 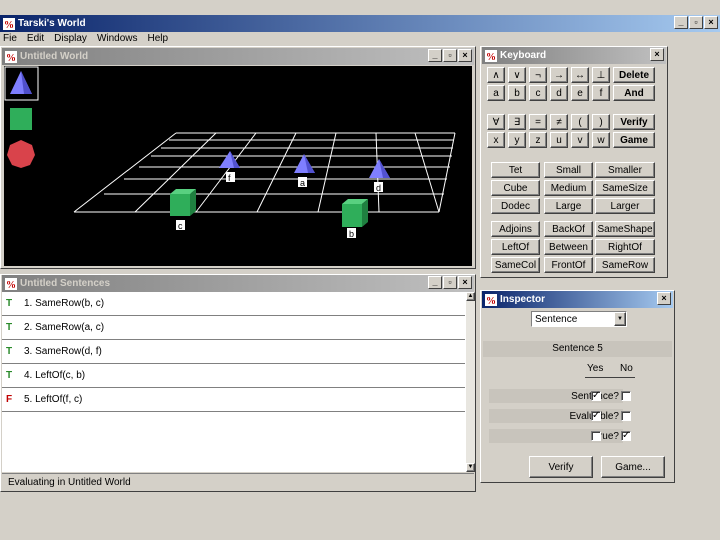 What do you see at coordinates (496, 93) in the screenshot?
I see `keyboard-key-row2-0: a` at bounding box center [496, 93].